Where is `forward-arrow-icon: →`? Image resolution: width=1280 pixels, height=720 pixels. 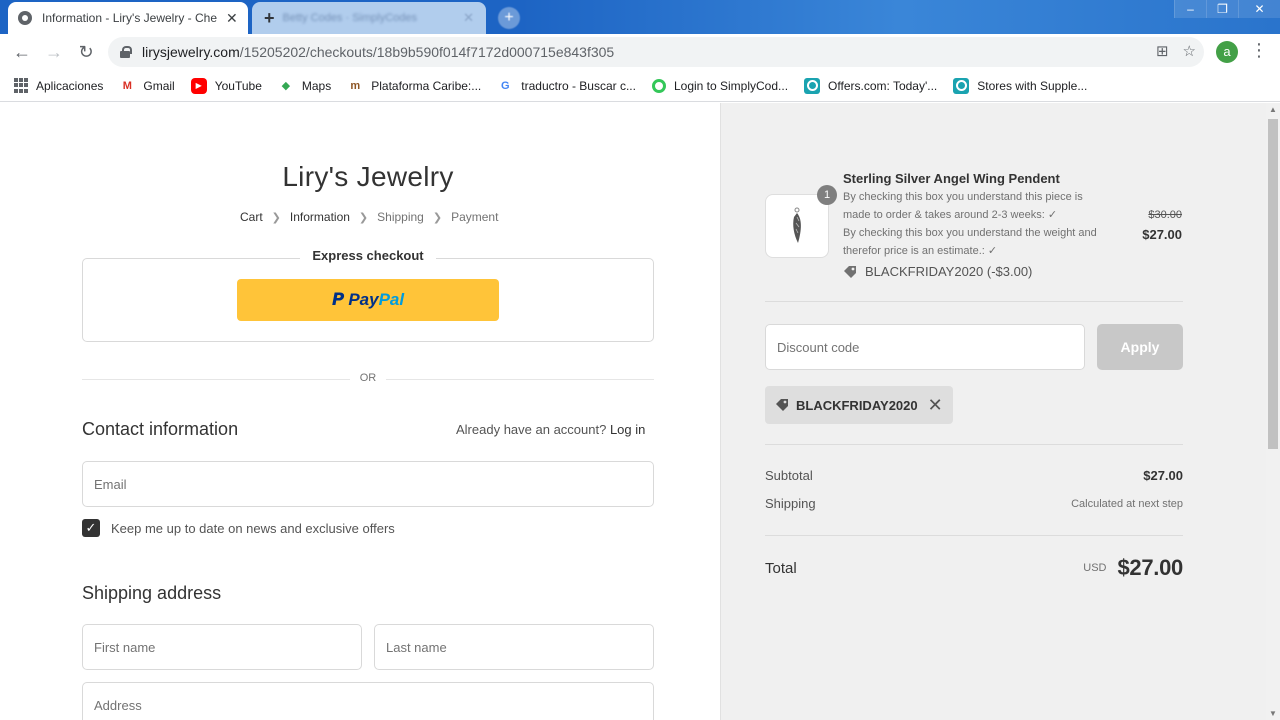 forward-arrow-icon: → is located at coordinates (54, 52).